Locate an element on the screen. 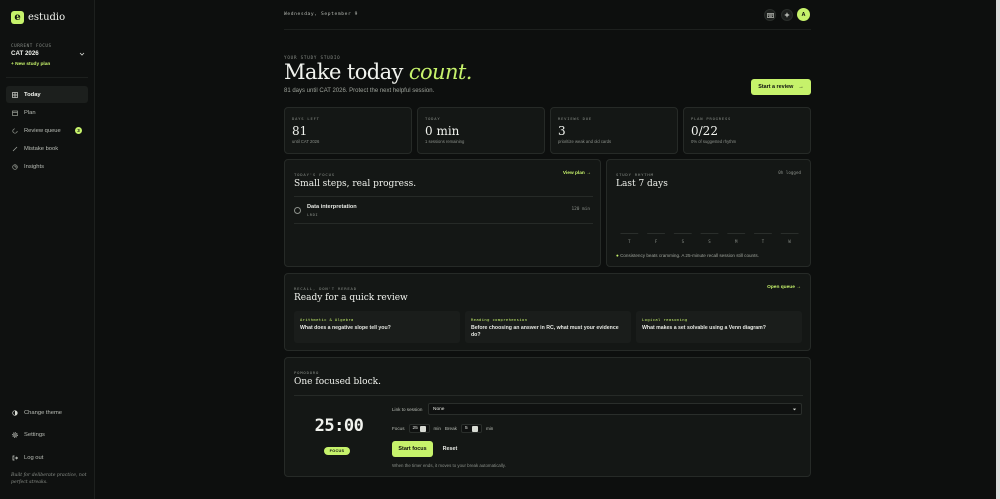  stat-sub: 1 sessions remaining is located at coordinates (445, 141).